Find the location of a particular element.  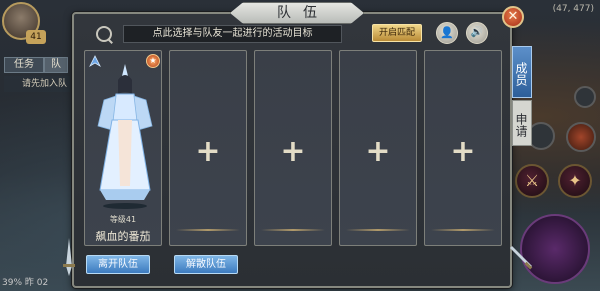

player-level-badge: 41 is located at coordinates (36, 37).